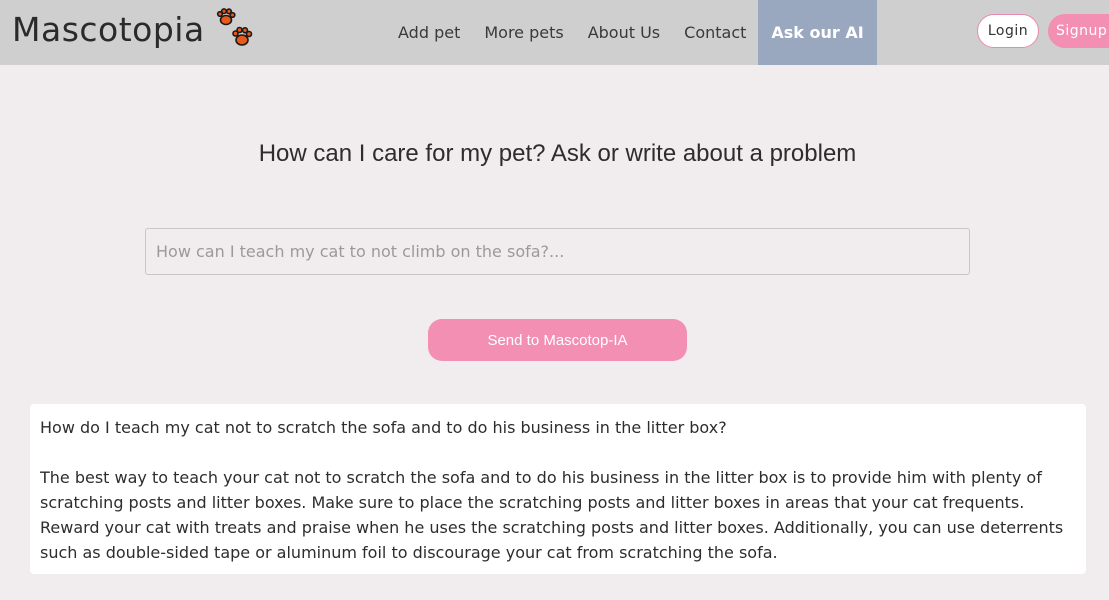  Describe the element at coordinates (108, 29) in the screenshot. I see `brand-name: Mascotopia` at that location.